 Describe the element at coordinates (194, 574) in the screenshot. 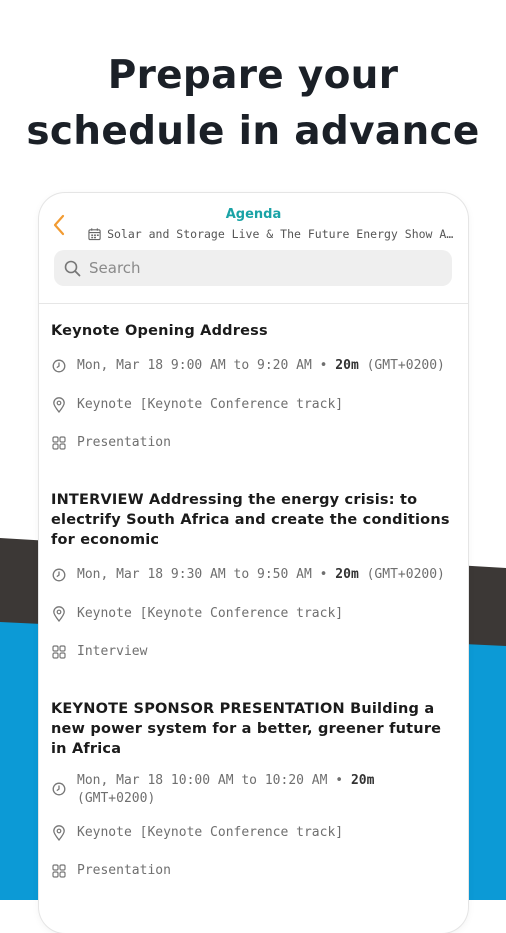

I see `session-time: Mon, Mar 18 9:30 AM to 9:50 AM` at that location.